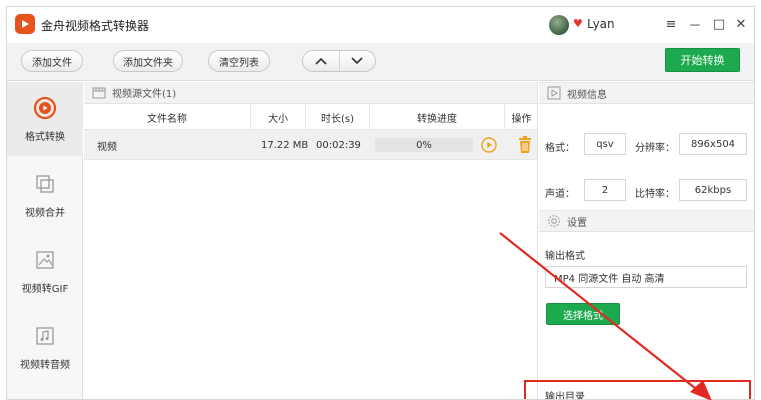 The width and height of the screenshot is (761, 400). Describe the element at coordinates (52, 61) in the screenshot. I see `add-file-button: 添加文件` at that location.